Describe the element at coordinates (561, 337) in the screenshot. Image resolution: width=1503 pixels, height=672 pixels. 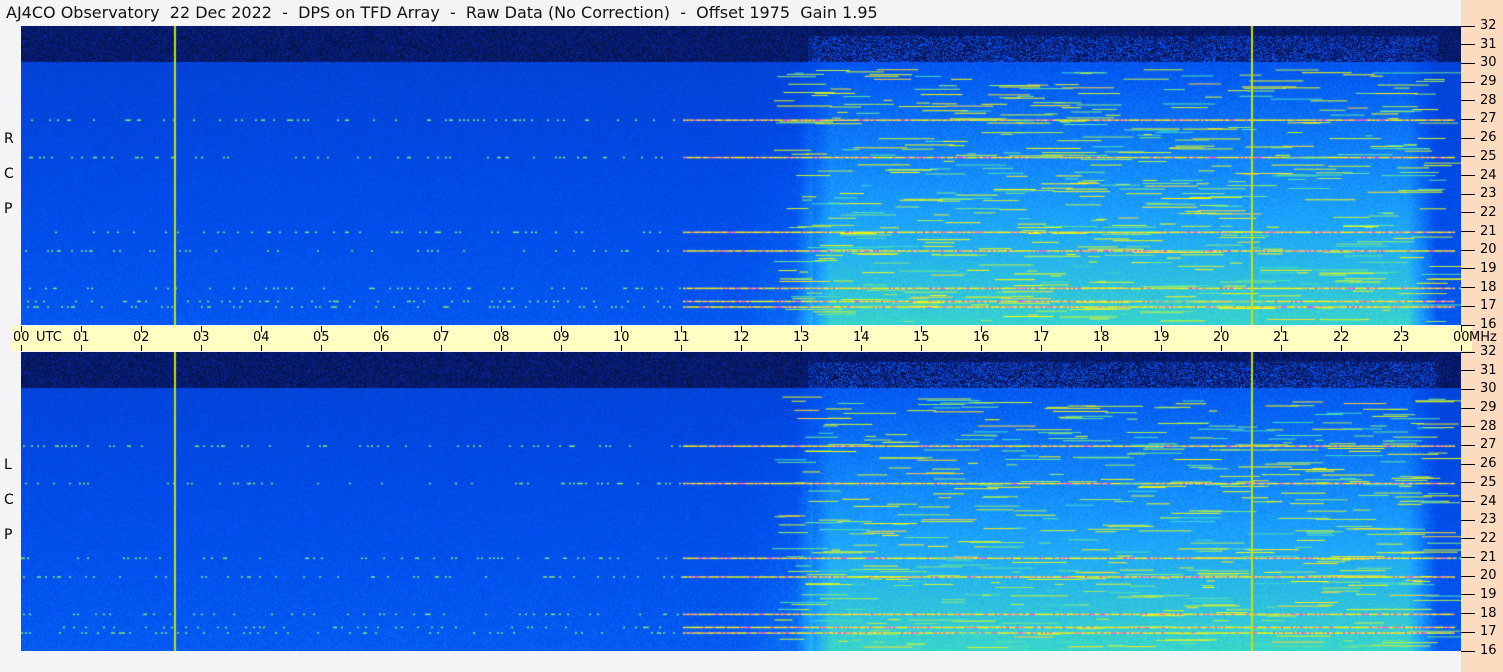
I see `x-tick-label: 09` at that location.